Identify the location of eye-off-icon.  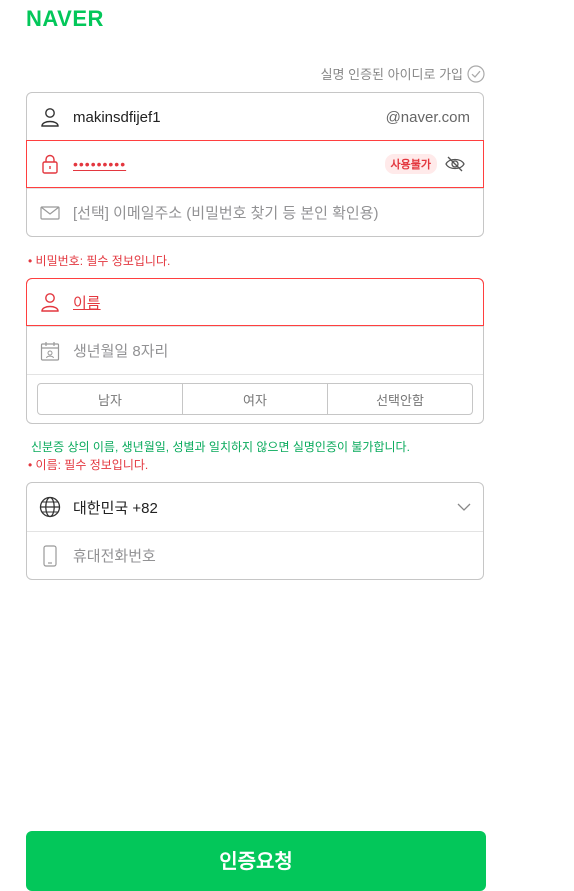
(455, 164).